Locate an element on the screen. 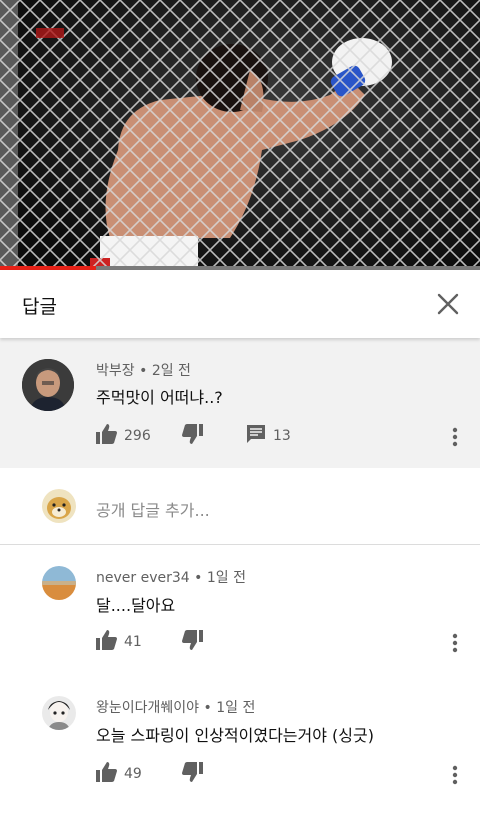  replies-header: 답글 is located at coordinates (240, 304).